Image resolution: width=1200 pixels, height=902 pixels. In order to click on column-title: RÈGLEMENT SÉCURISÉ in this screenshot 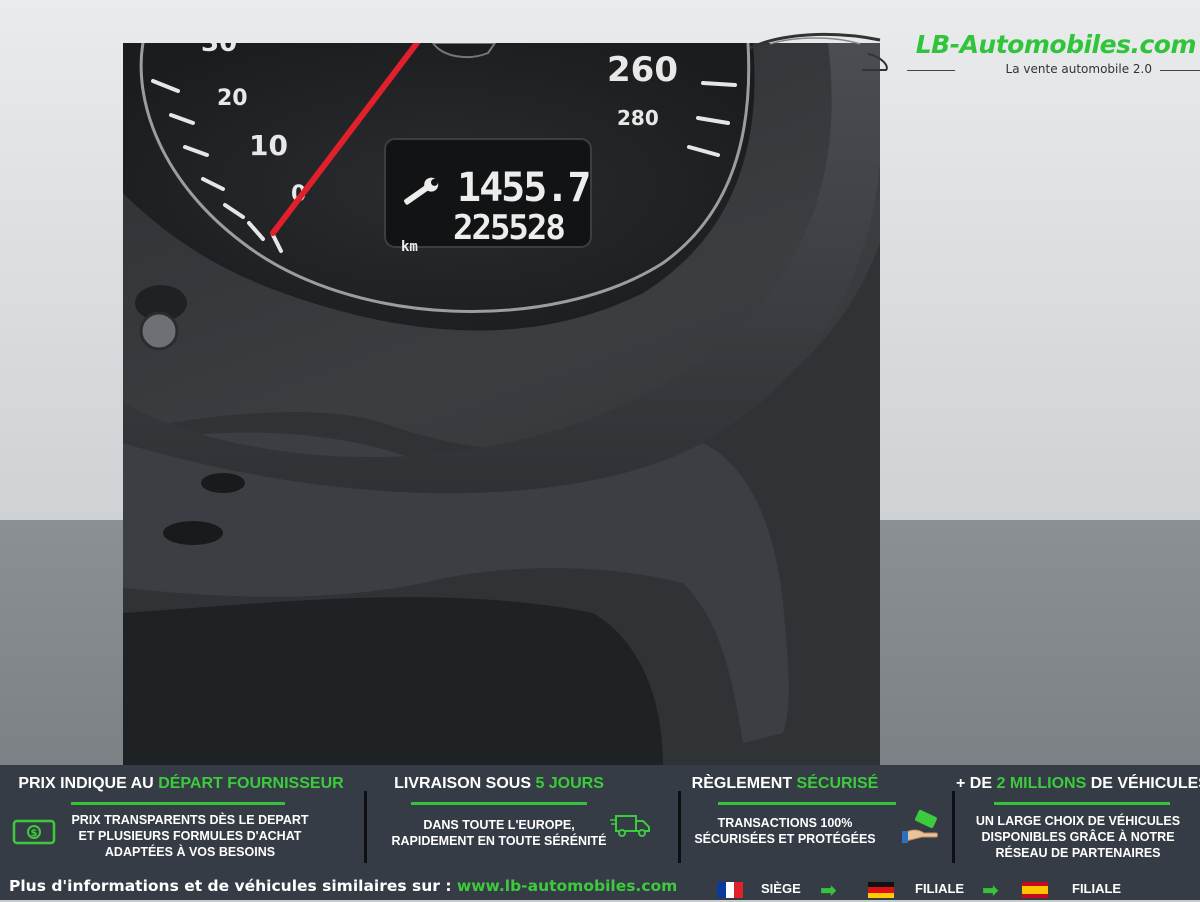, I will do `click(785, 783)`.